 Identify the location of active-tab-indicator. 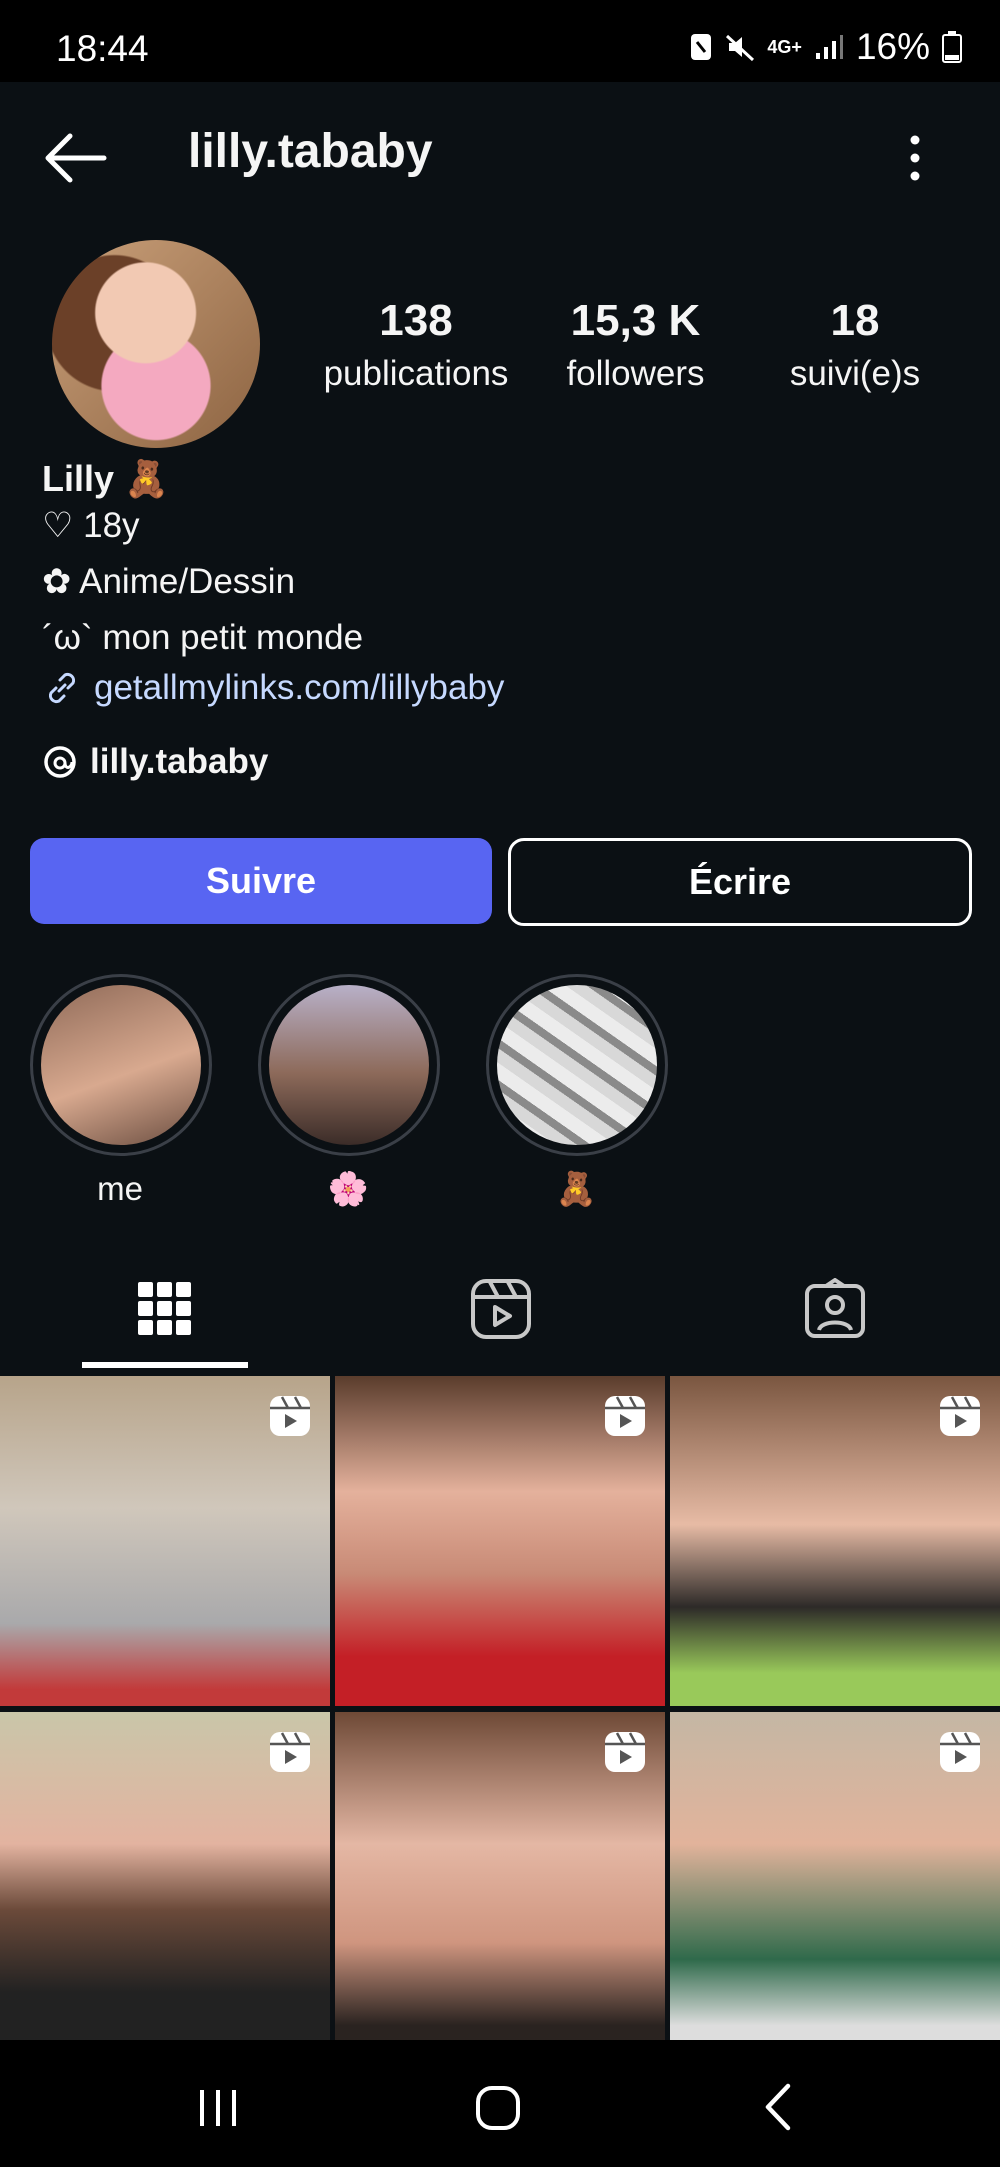
(165, 1365).